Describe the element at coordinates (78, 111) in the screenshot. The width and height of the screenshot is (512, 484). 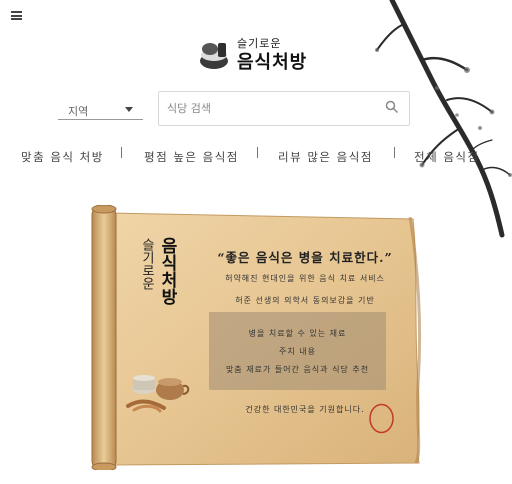
I see `region-dropdown-label: 지역` at that location.